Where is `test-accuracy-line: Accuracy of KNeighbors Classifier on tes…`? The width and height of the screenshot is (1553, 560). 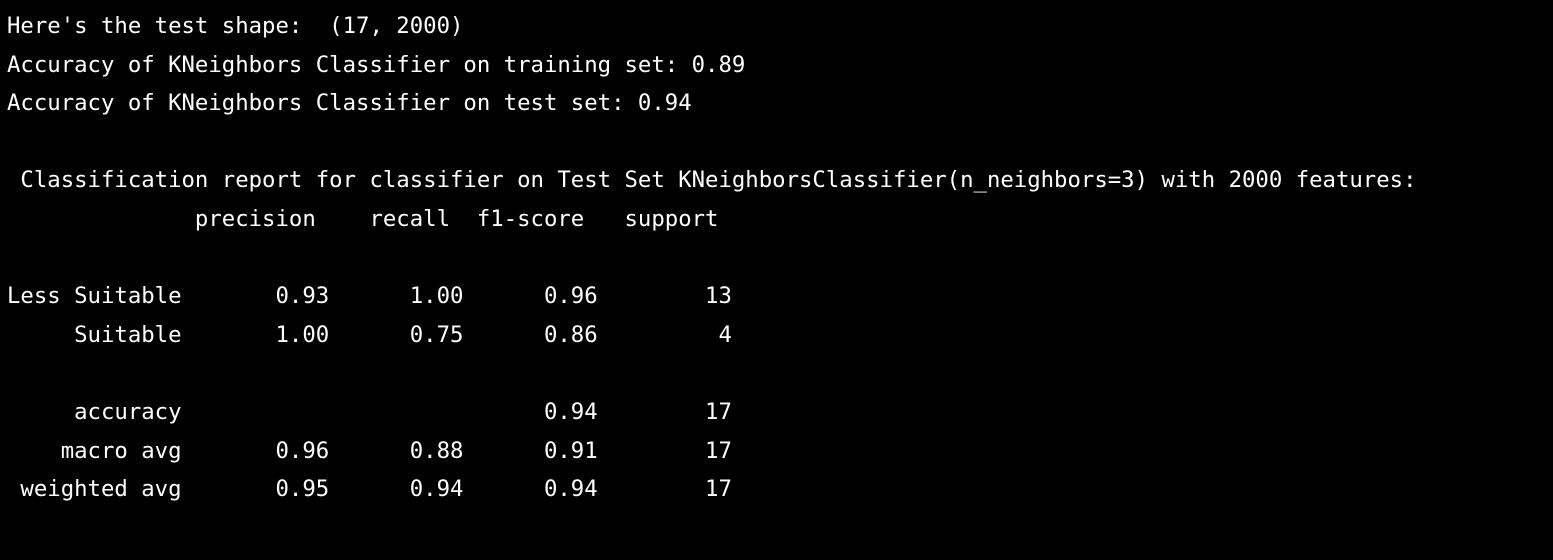 test-accuracy-line: Accuracy of KNeighbors Classifier on tes… is located at coordinates (349, 103).